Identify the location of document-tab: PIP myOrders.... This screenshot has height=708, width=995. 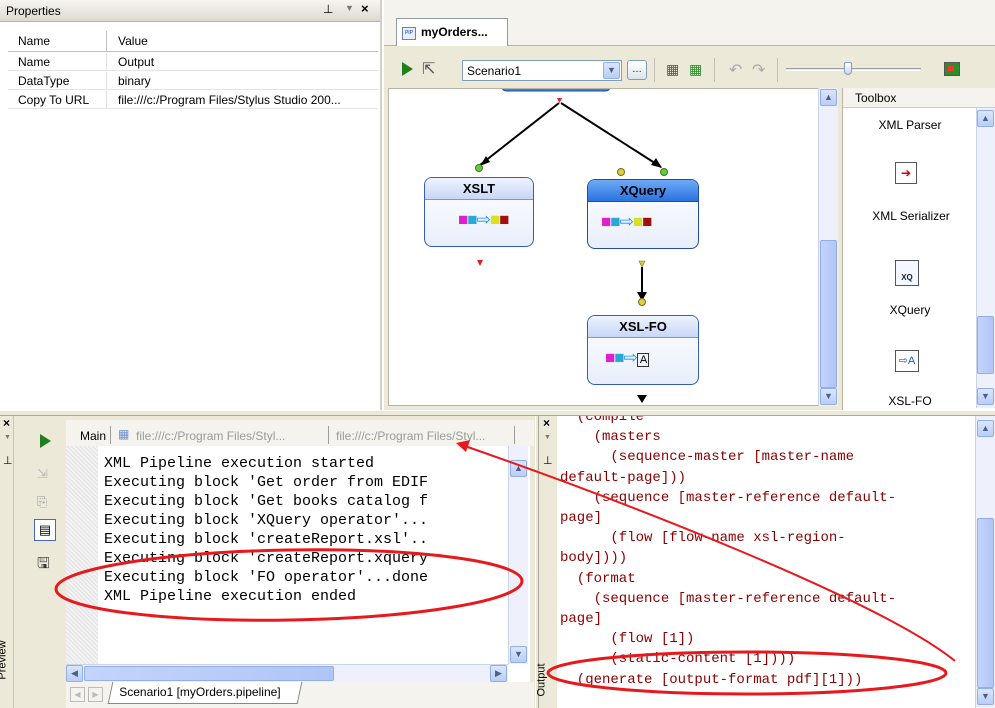
(452, 32).